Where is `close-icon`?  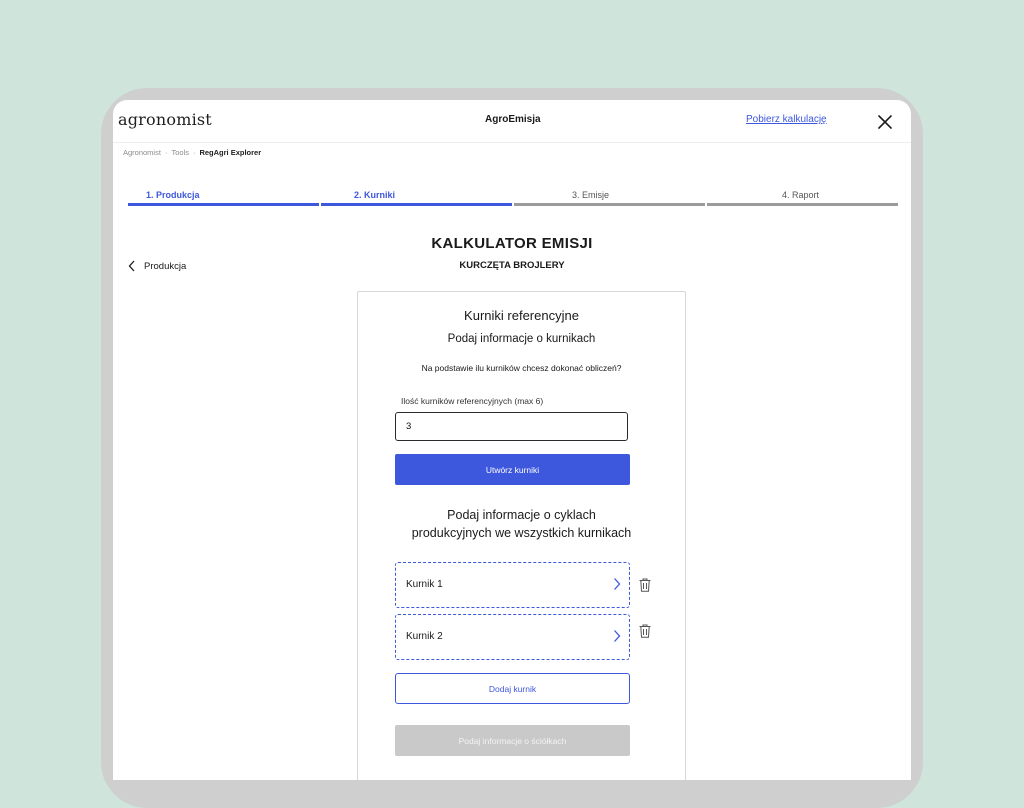 close-icon is located at coordinates (885, 122).